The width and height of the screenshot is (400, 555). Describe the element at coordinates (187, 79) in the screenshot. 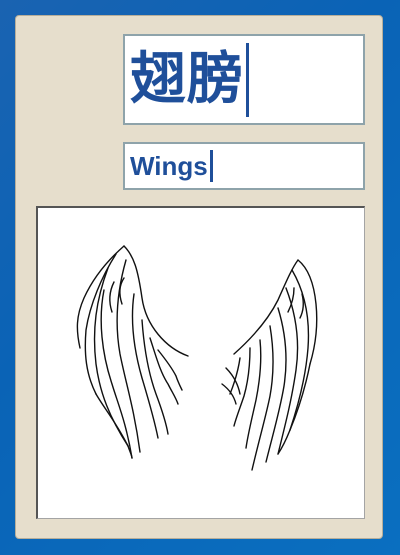

I see `chinese-word-text: 翅膀` at that location.